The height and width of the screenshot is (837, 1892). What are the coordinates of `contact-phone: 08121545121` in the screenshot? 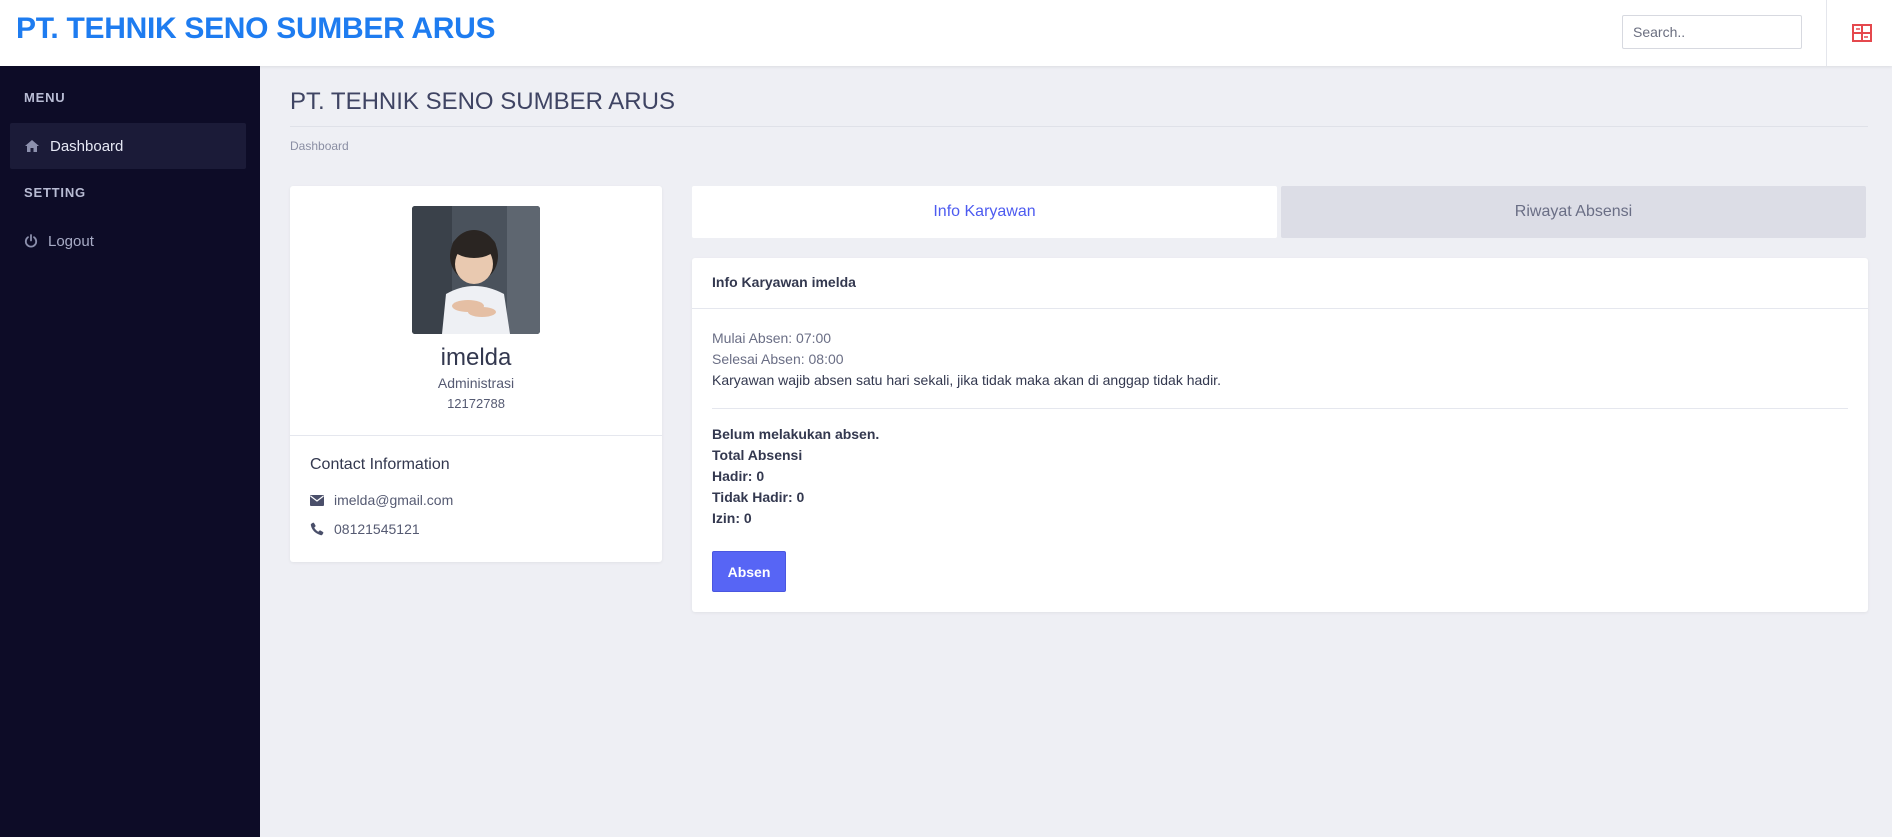 It's located at (365, 529).